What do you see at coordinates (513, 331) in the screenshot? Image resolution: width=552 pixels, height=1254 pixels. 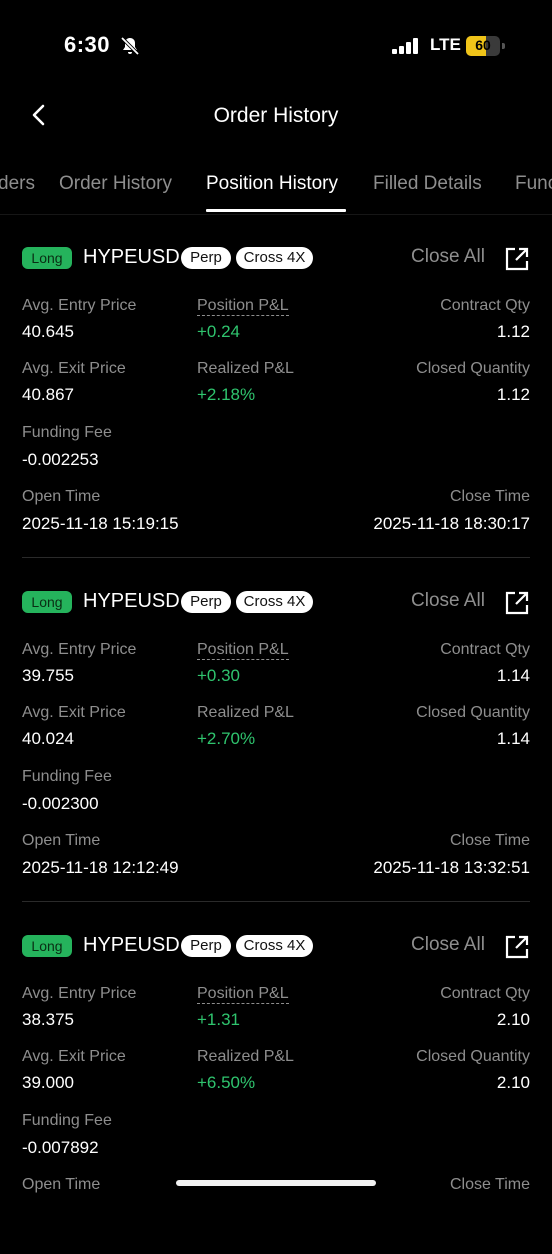 I see `contract-qty-value: 1.12` at bounding box center [513, 331].